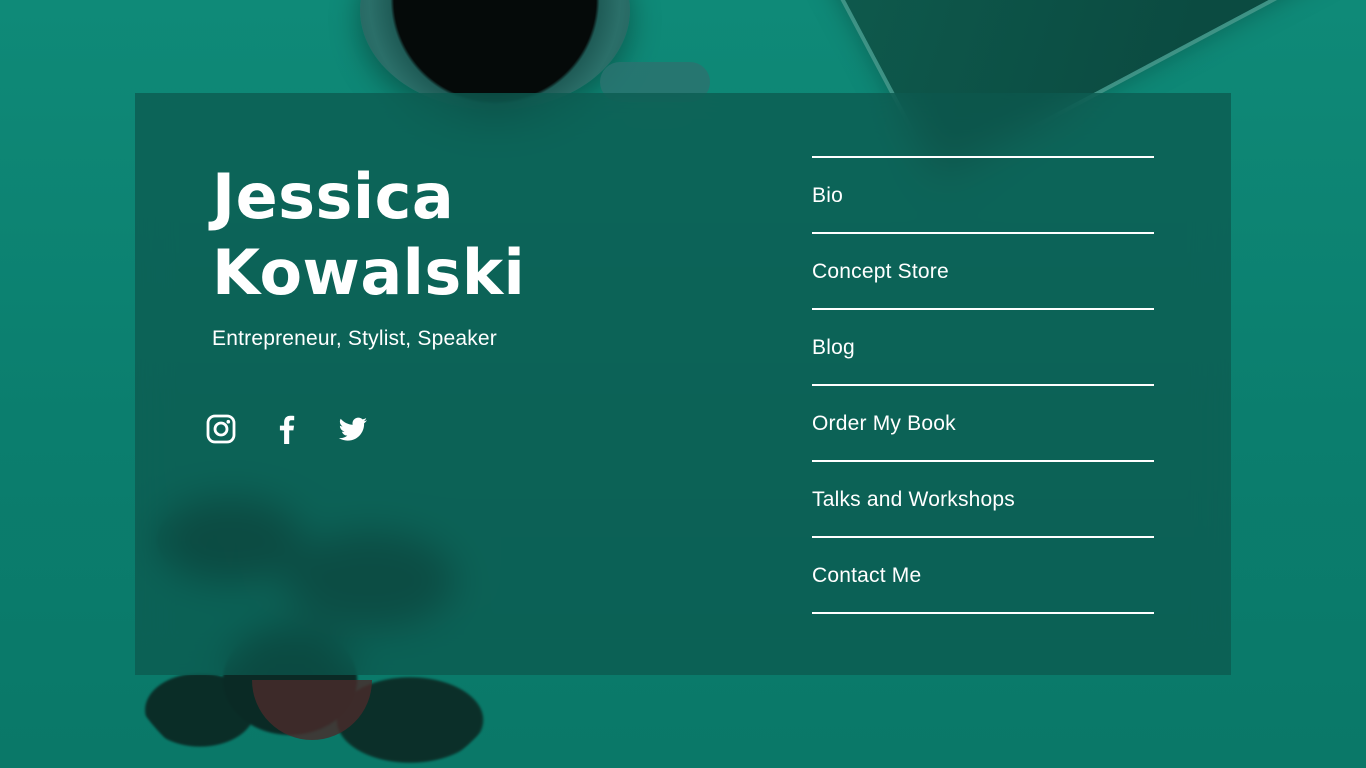 The height and width of the screenshot is (768, 1366). I want to click on facebook-icon, so click(287, 429).